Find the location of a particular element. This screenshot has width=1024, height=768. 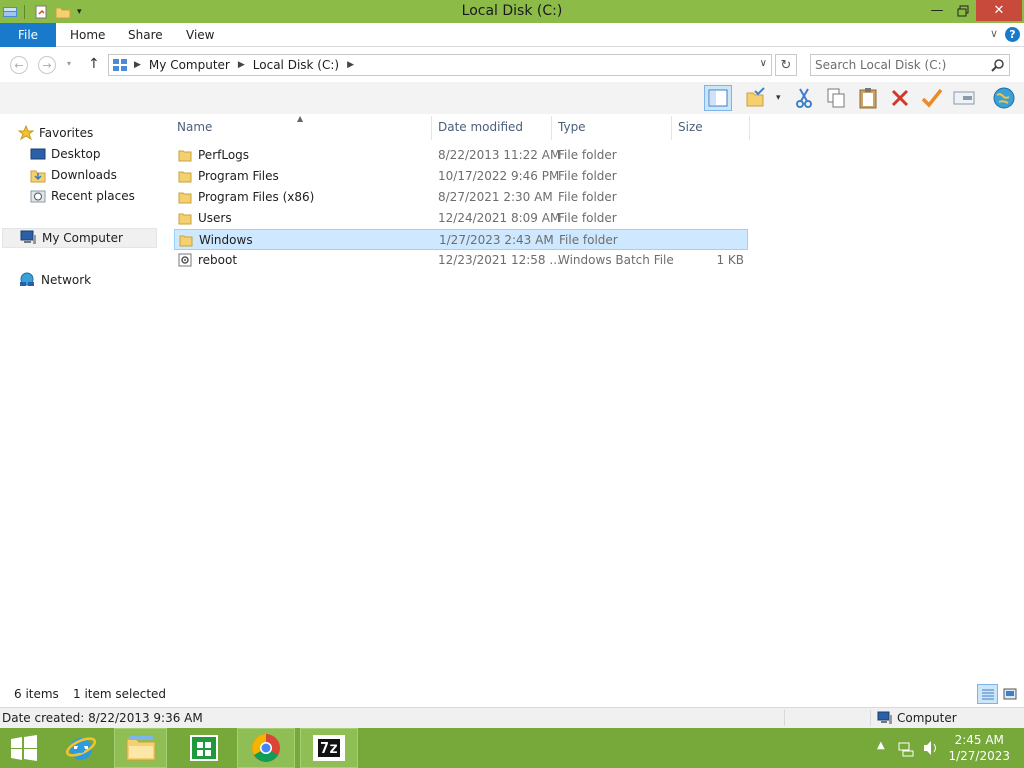

up-button: ↑ is located at coordinates (94, 64).